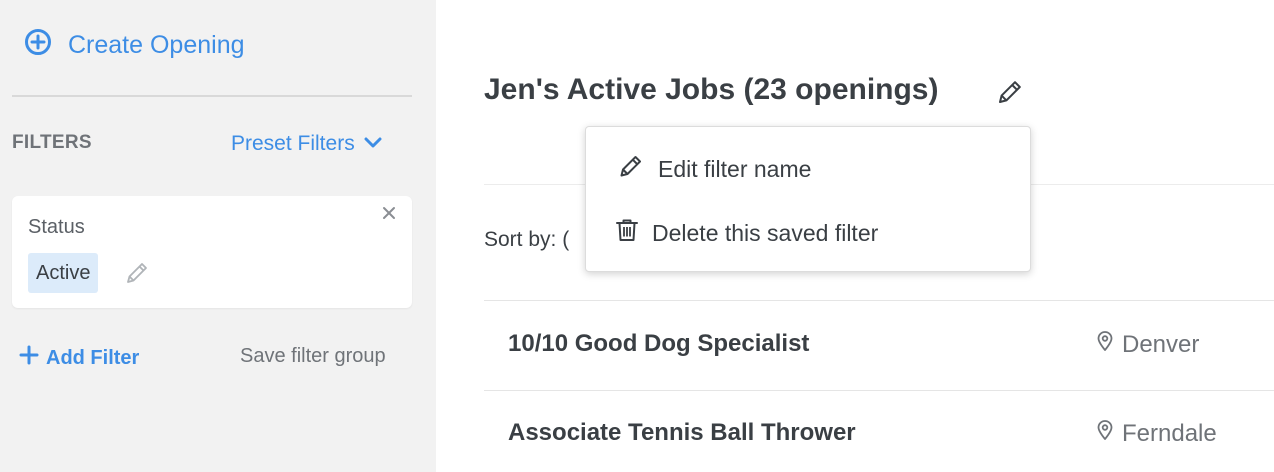  Describe the element at coordinates (38, 45) in the screenshot. I see `plus-circle-icon` at that location.